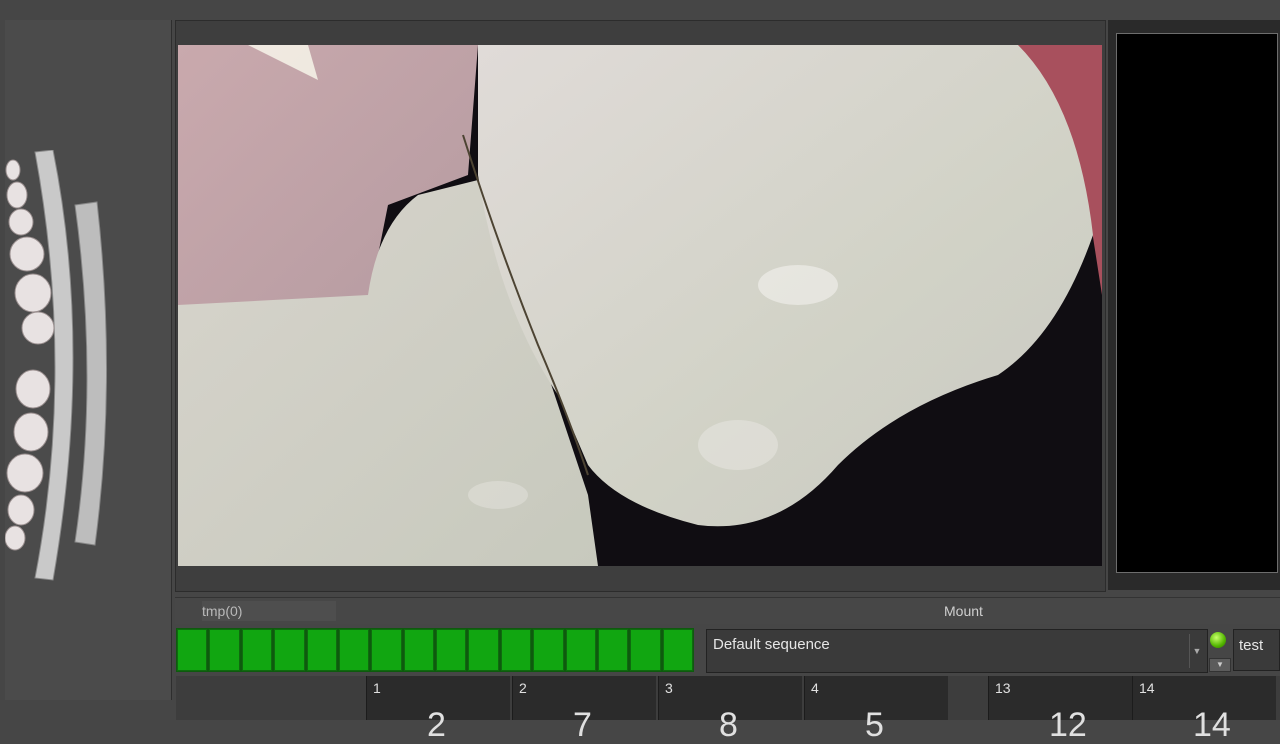  Describe the element at coordinates (957, 651) in the screenshot. I see `sequence-dropdown: Default sequence ▼` at that location.